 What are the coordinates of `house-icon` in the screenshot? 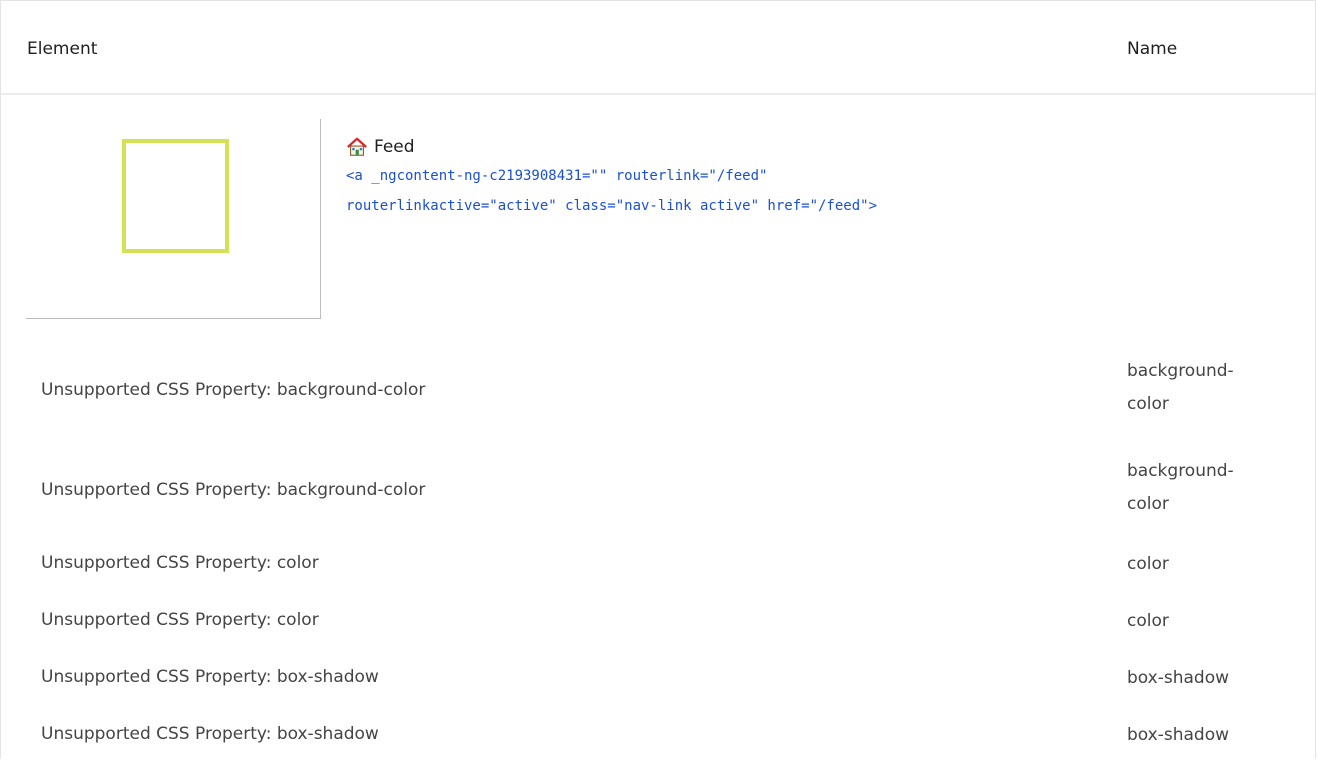 It's located at (357, 146).